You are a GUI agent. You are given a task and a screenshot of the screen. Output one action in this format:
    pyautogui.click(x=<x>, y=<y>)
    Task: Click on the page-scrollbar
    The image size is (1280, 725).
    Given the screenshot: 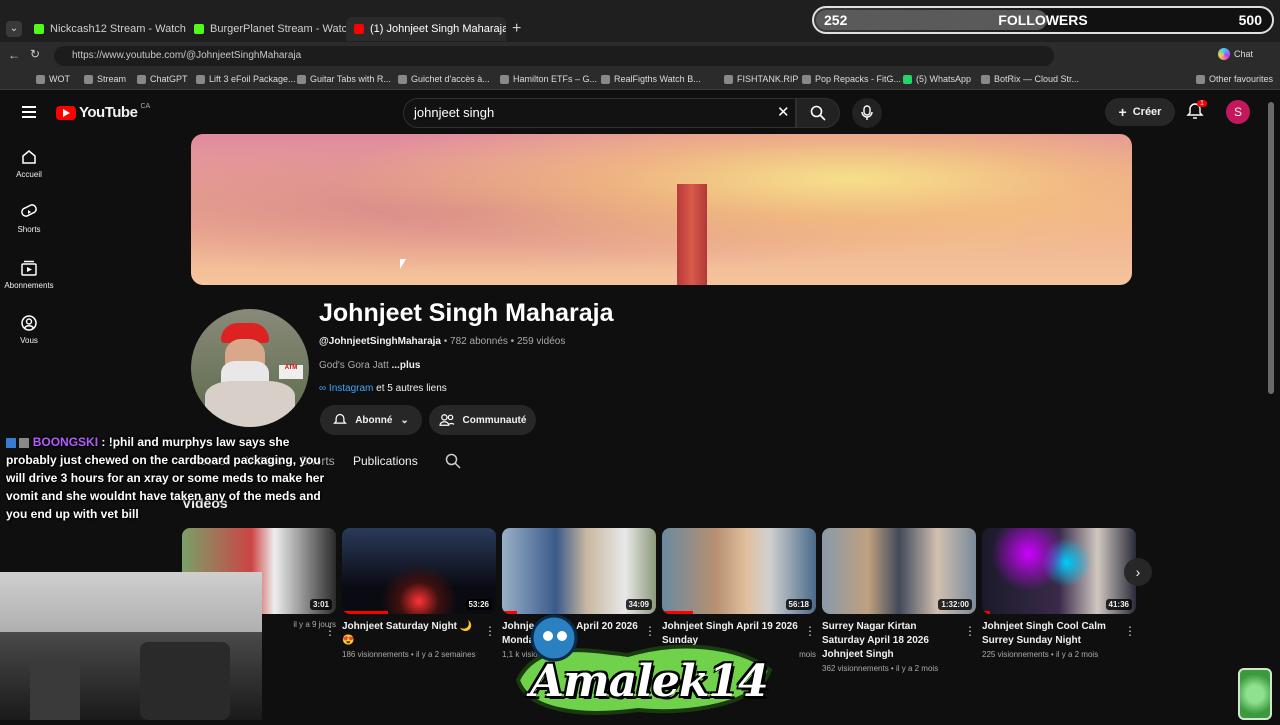 What is the action you would take?
    pyautogui.click(x=1271, y=248)
    